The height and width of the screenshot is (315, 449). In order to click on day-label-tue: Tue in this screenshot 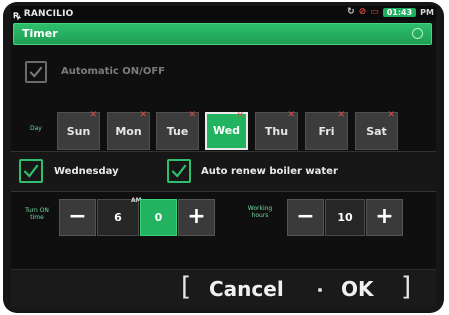, I will do `click(177, 131)`.